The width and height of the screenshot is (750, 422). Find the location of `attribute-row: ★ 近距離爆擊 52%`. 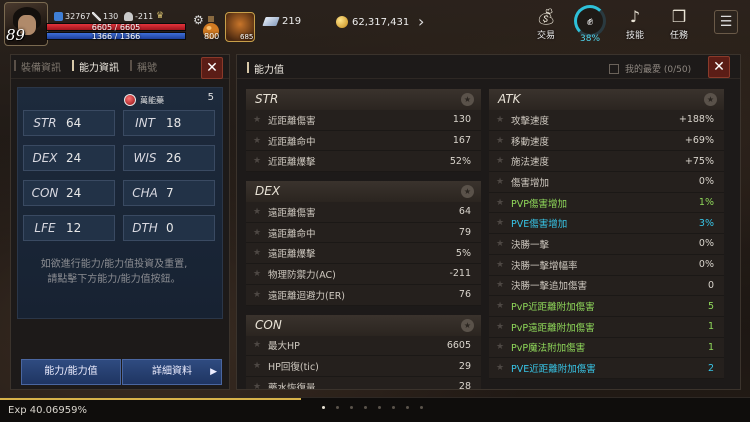

attribute-row: ★ 近距離爆擊 52% is located at coordinates (363, 162).